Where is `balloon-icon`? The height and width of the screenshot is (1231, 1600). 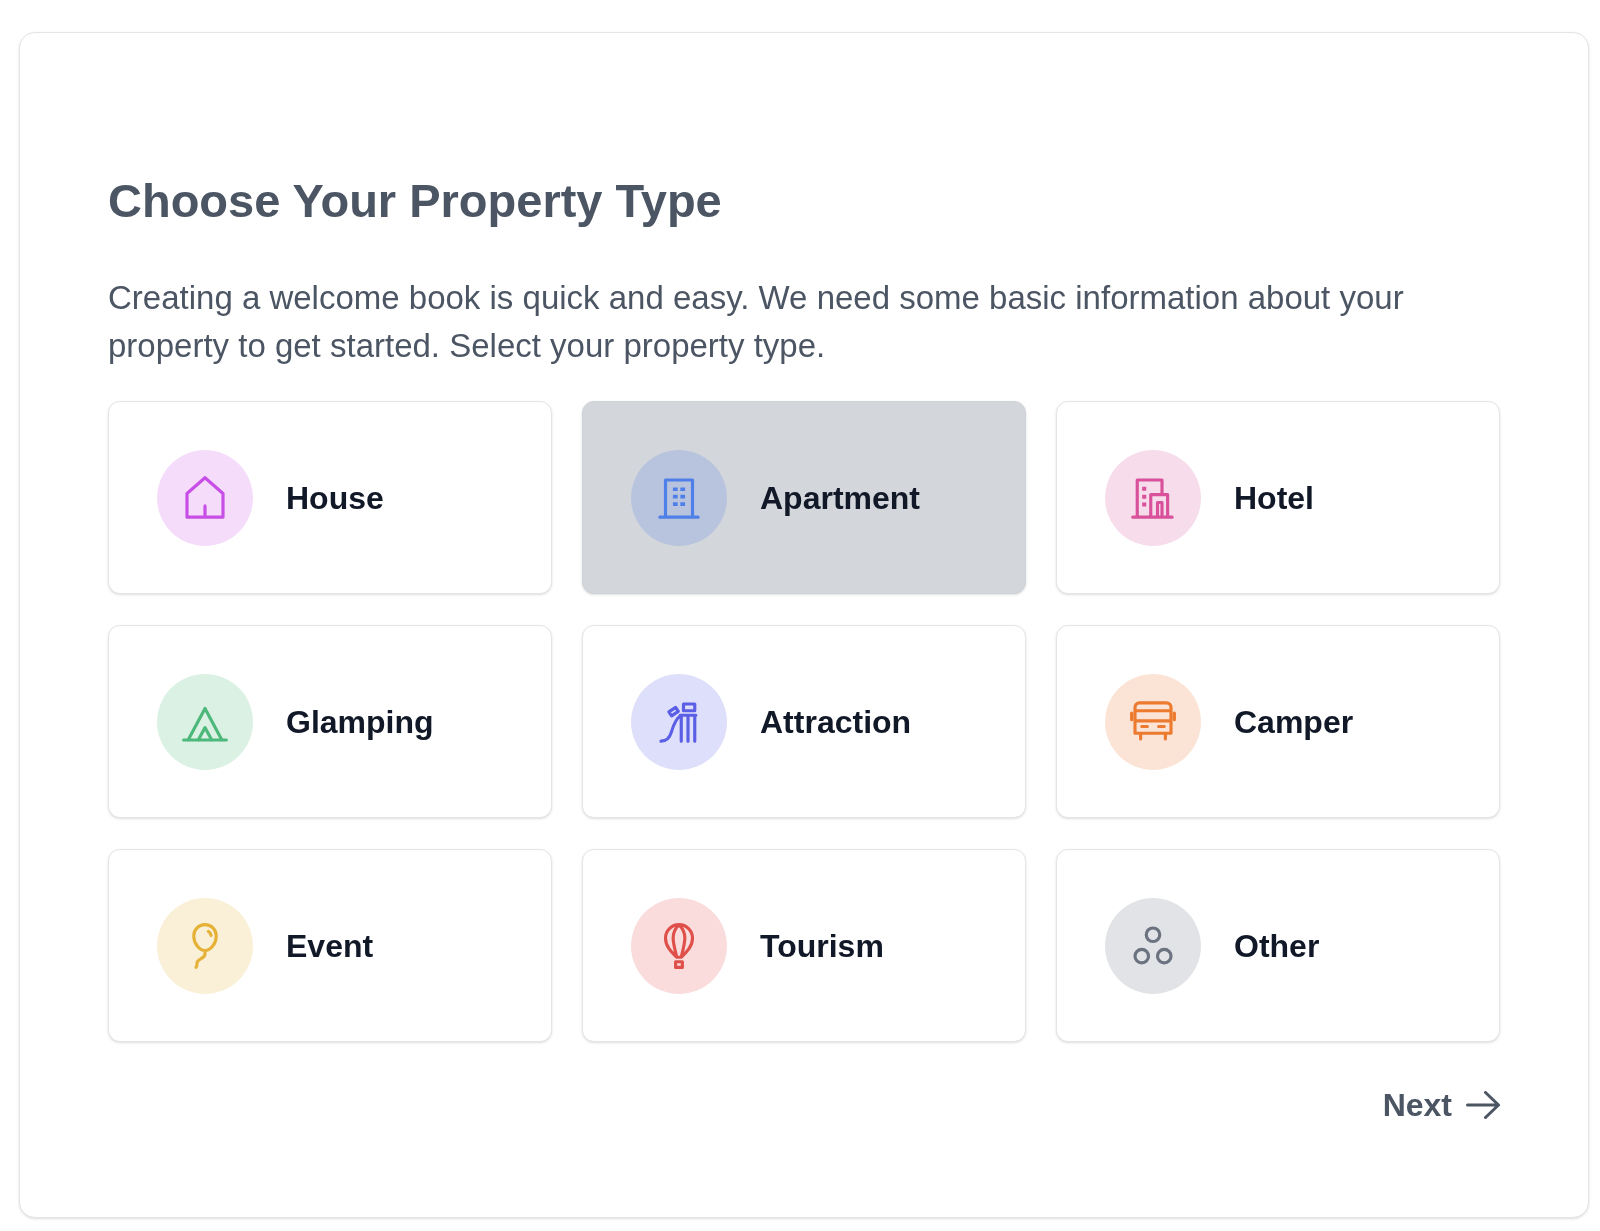 balloon-icon is located at coordinates (205, 945).